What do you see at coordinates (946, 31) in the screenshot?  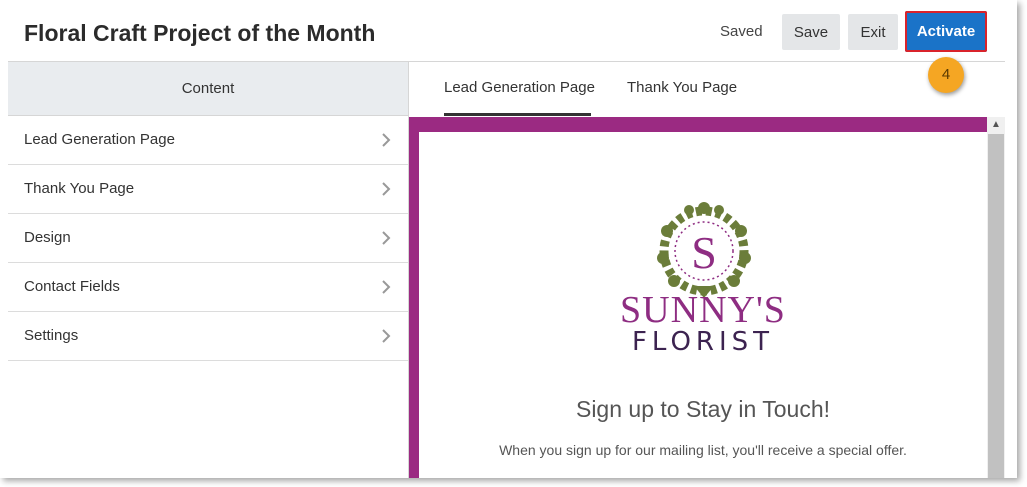 I see `activate-button: Activate` at bounding box center [946, 31].